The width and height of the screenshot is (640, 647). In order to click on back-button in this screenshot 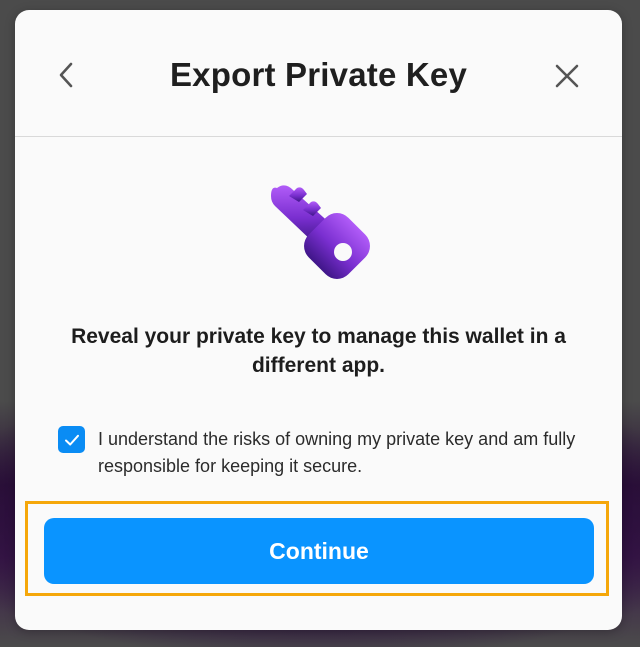, I will do `click(66, 75)`.